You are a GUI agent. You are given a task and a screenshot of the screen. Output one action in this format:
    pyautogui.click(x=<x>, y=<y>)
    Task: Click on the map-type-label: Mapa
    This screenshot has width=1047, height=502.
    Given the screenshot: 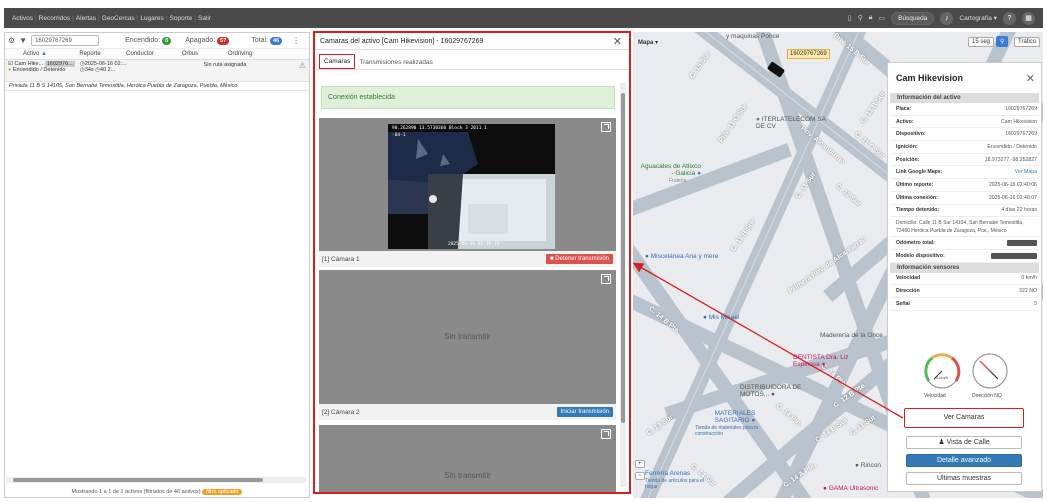 What is the action you would take?
    pyautogui.click(x=646, y=43)
    